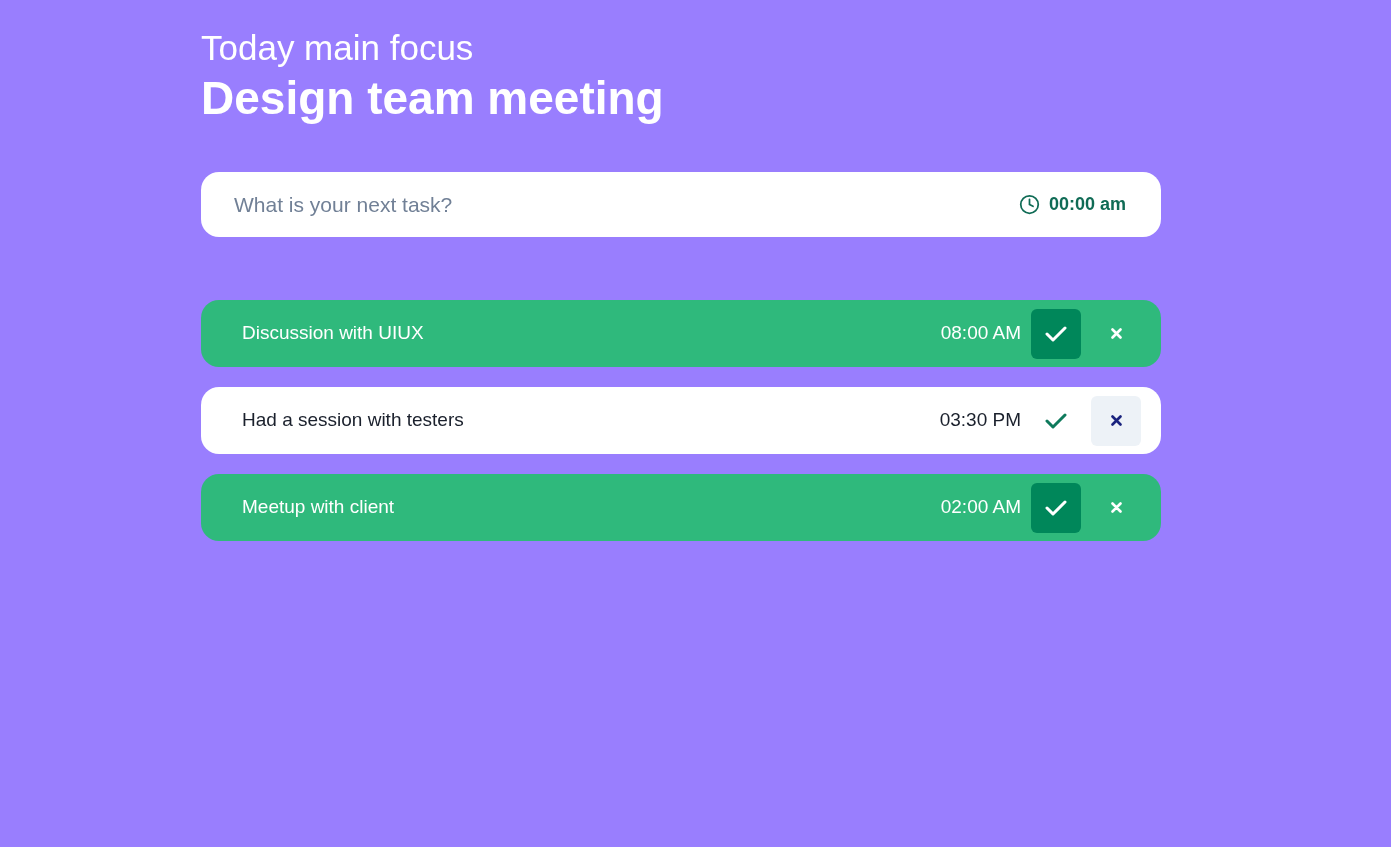 The height and width of the screenshot is (847, 1391). What do you see at coordinates (1029, 204) in the screenshot?
I see `clock-icon` at bounding box center [1029, 204].